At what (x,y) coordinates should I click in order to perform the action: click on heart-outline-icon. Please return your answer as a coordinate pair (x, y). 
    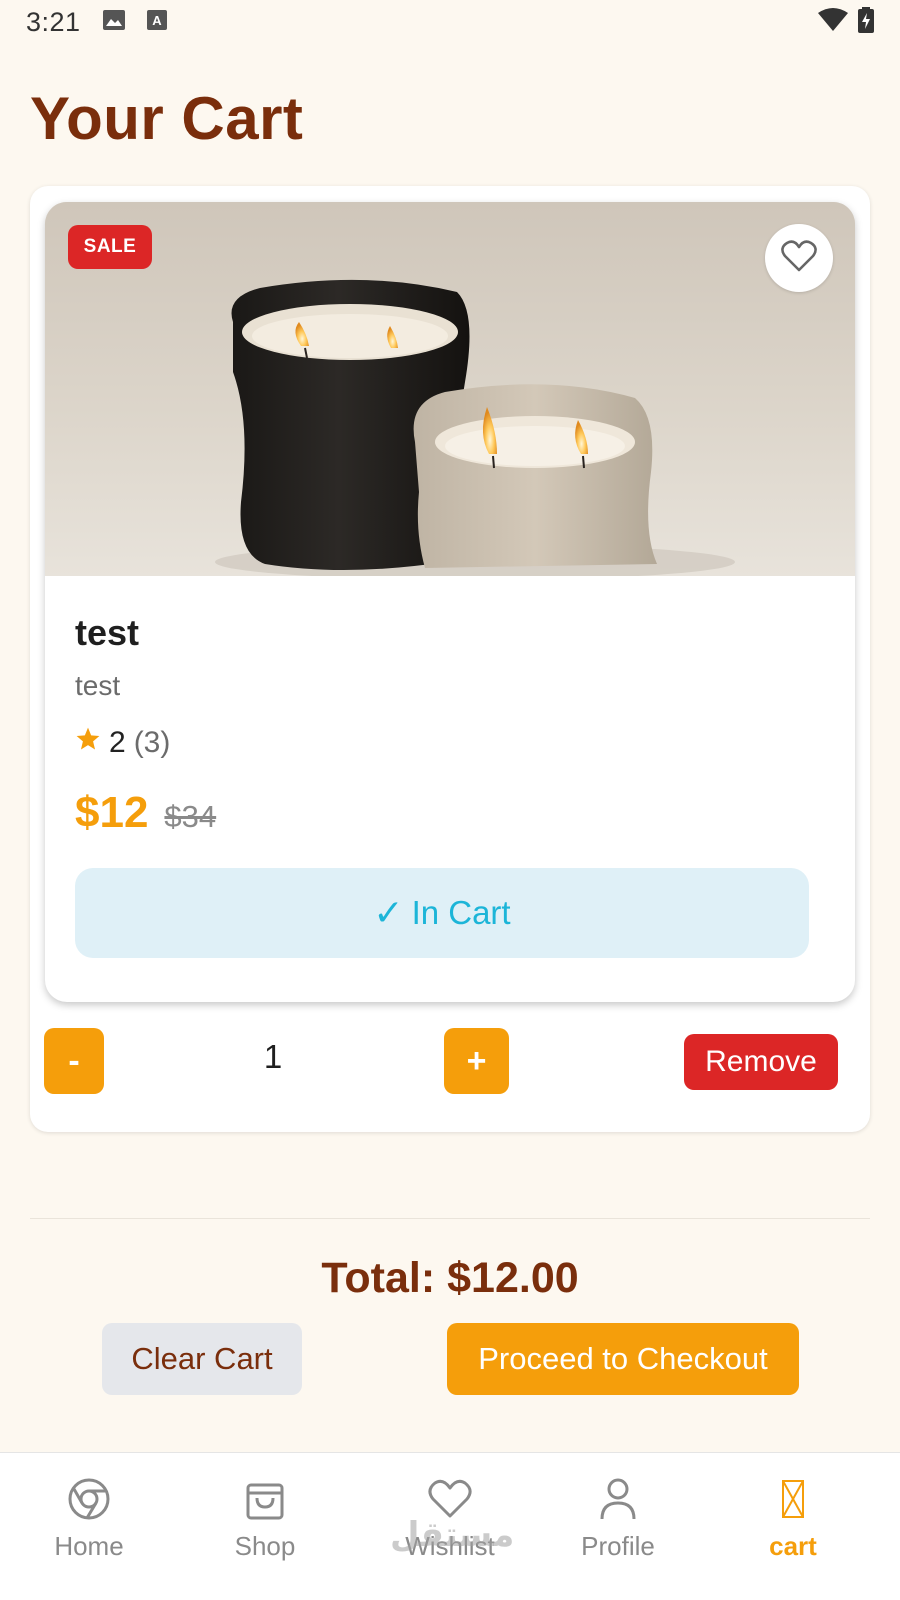
    Looking at the image, I should click on (799, 258).